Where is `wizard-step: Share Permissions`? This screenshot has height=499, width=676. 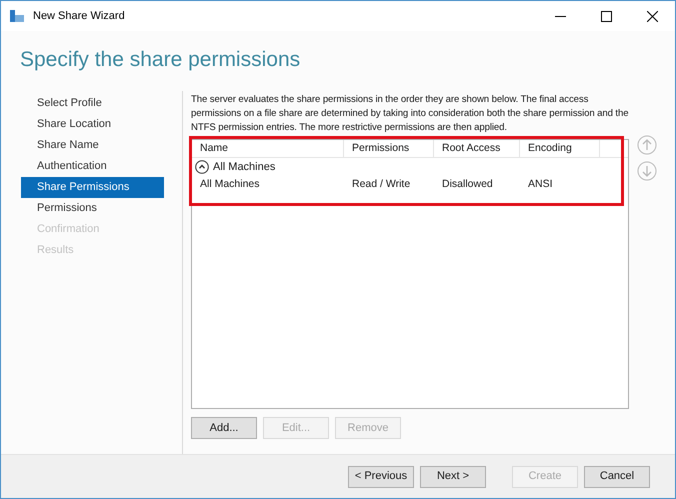 wizard-step: Share Permissions is located at coordinates (92, 187).